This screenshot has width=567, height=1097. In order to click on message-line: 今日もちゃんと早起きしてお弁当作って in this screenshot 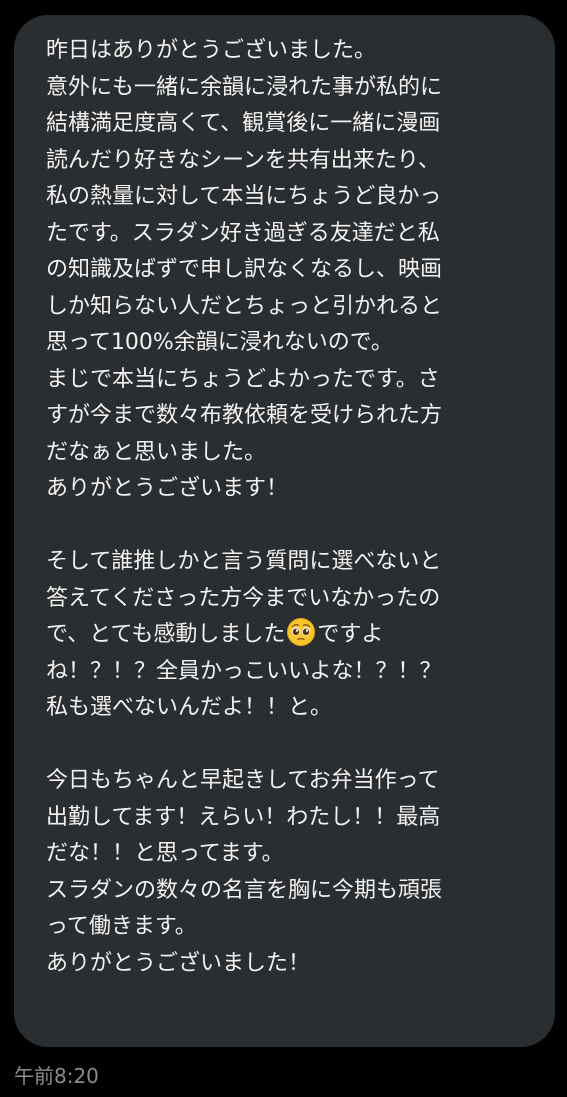, I will do `click(243, 780)`.